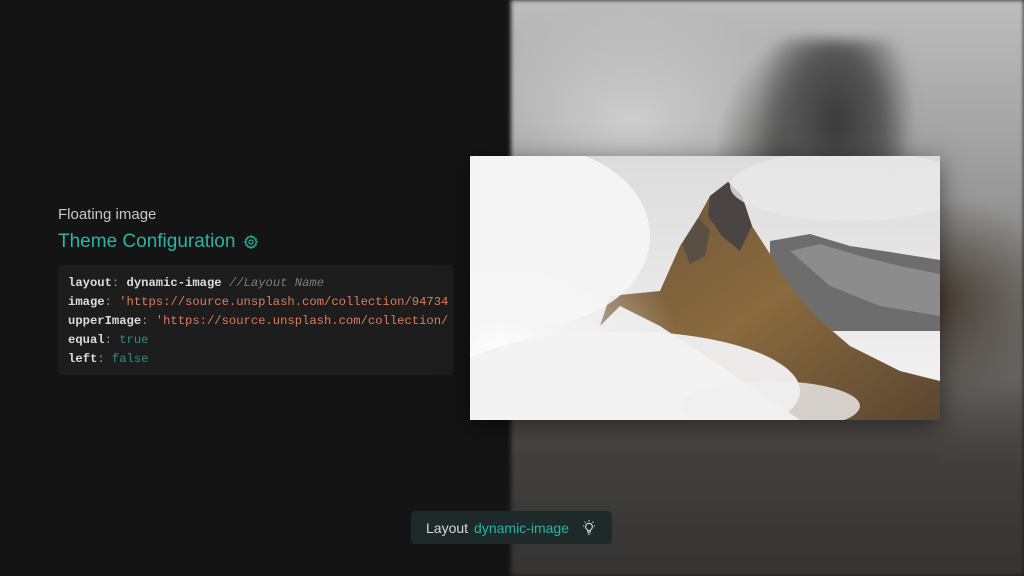 Image resolution: width=1024 pixels, height=576 pixels. What do you see at coordinates (105, 321) in the screenshot?
I see `config-key: upperImage` at bounding box center [105, 321].